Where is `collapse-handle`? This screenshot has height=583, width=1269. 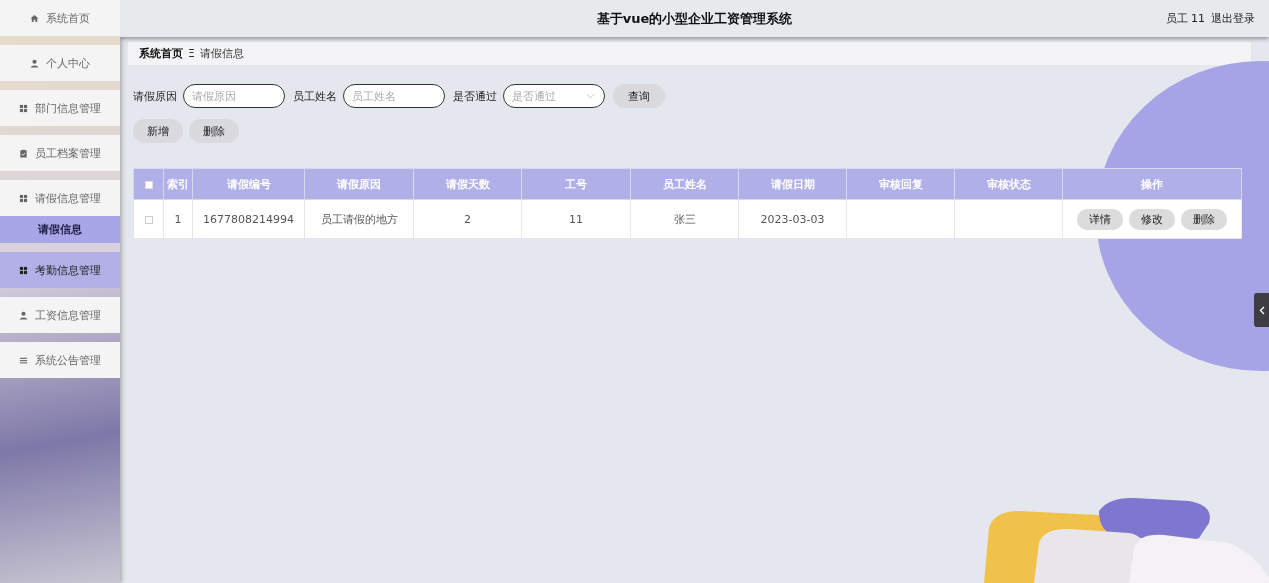 collapse-handle is located at coordinates (1261, 310).